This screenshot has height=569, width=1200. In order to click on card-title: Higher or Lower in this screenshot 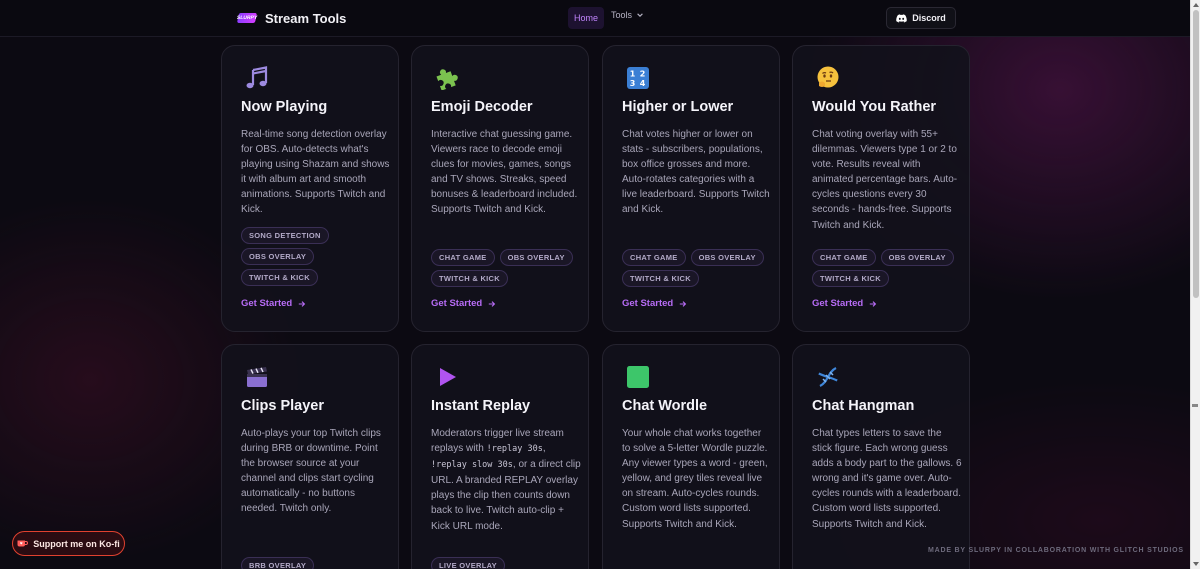, I will do `click(678, 107)`.